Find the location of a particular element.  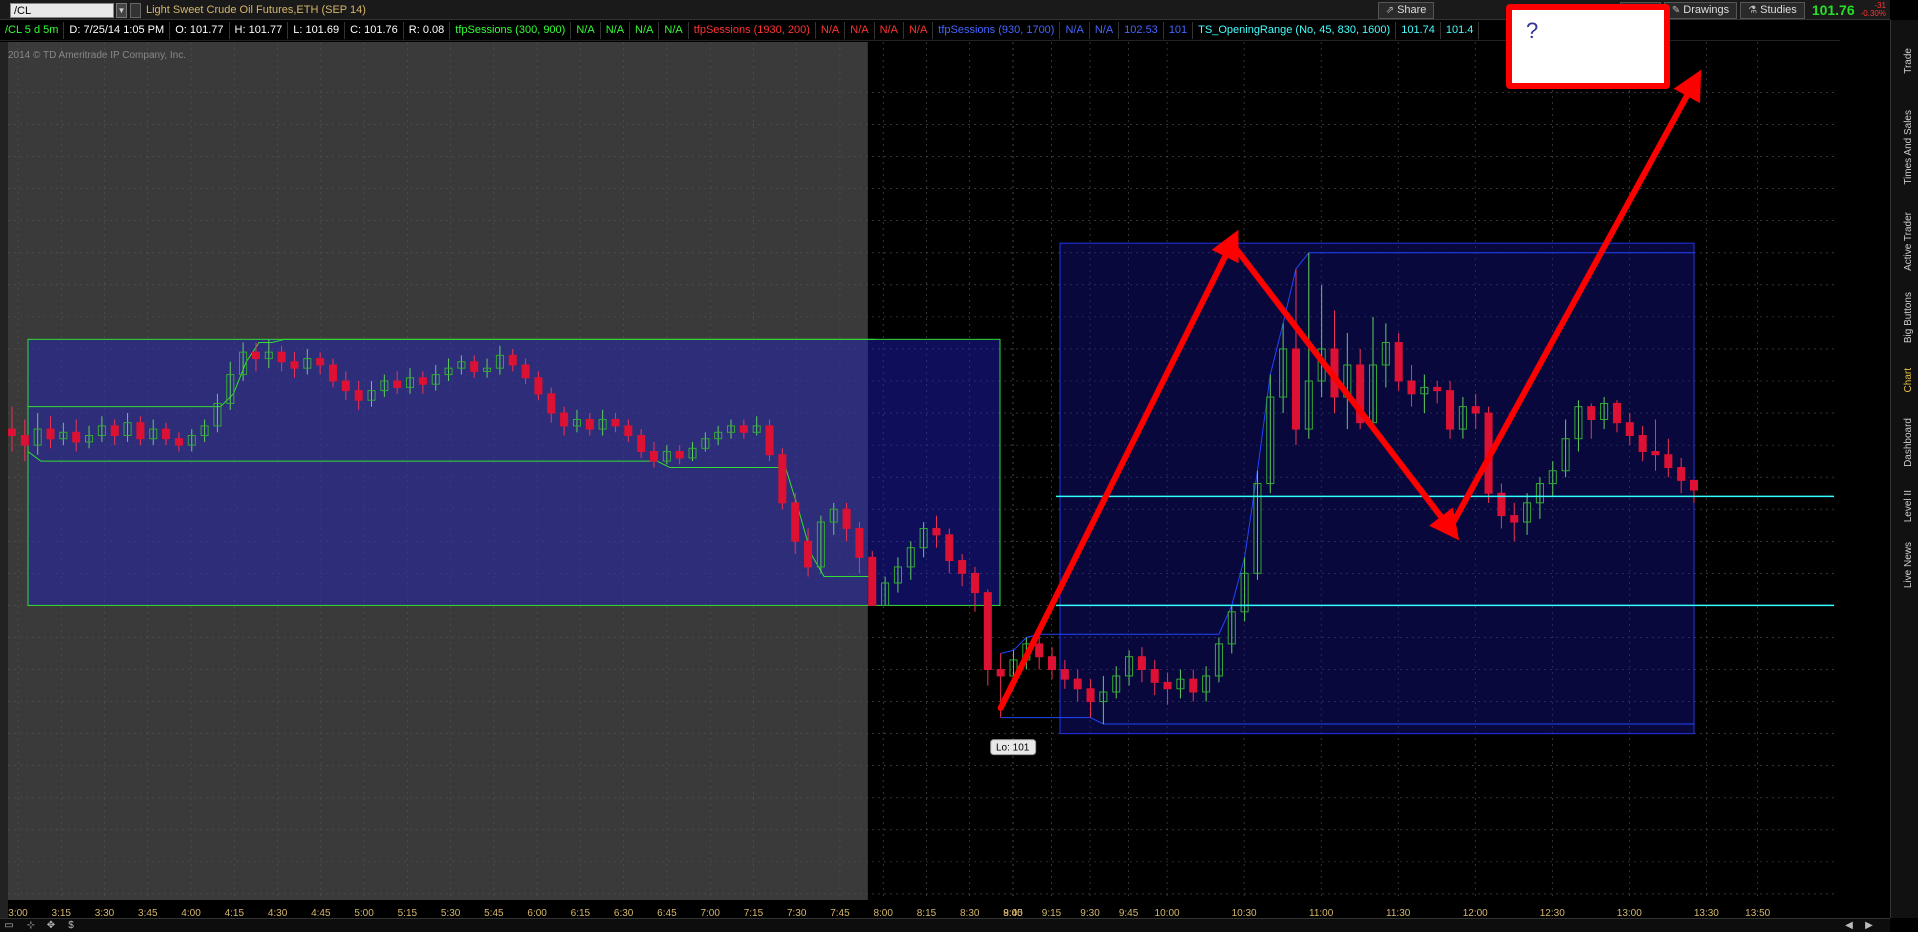

study-value: tfpSessions (1930, 200) is located at coordinates (752, 30).